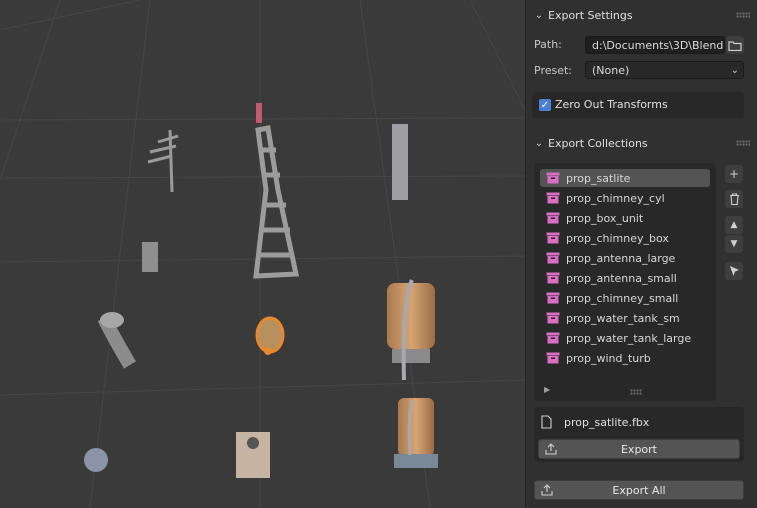  Describe the element at coordinates (150, 257) in the screenshot. I see `chimney-small-object` at that location.